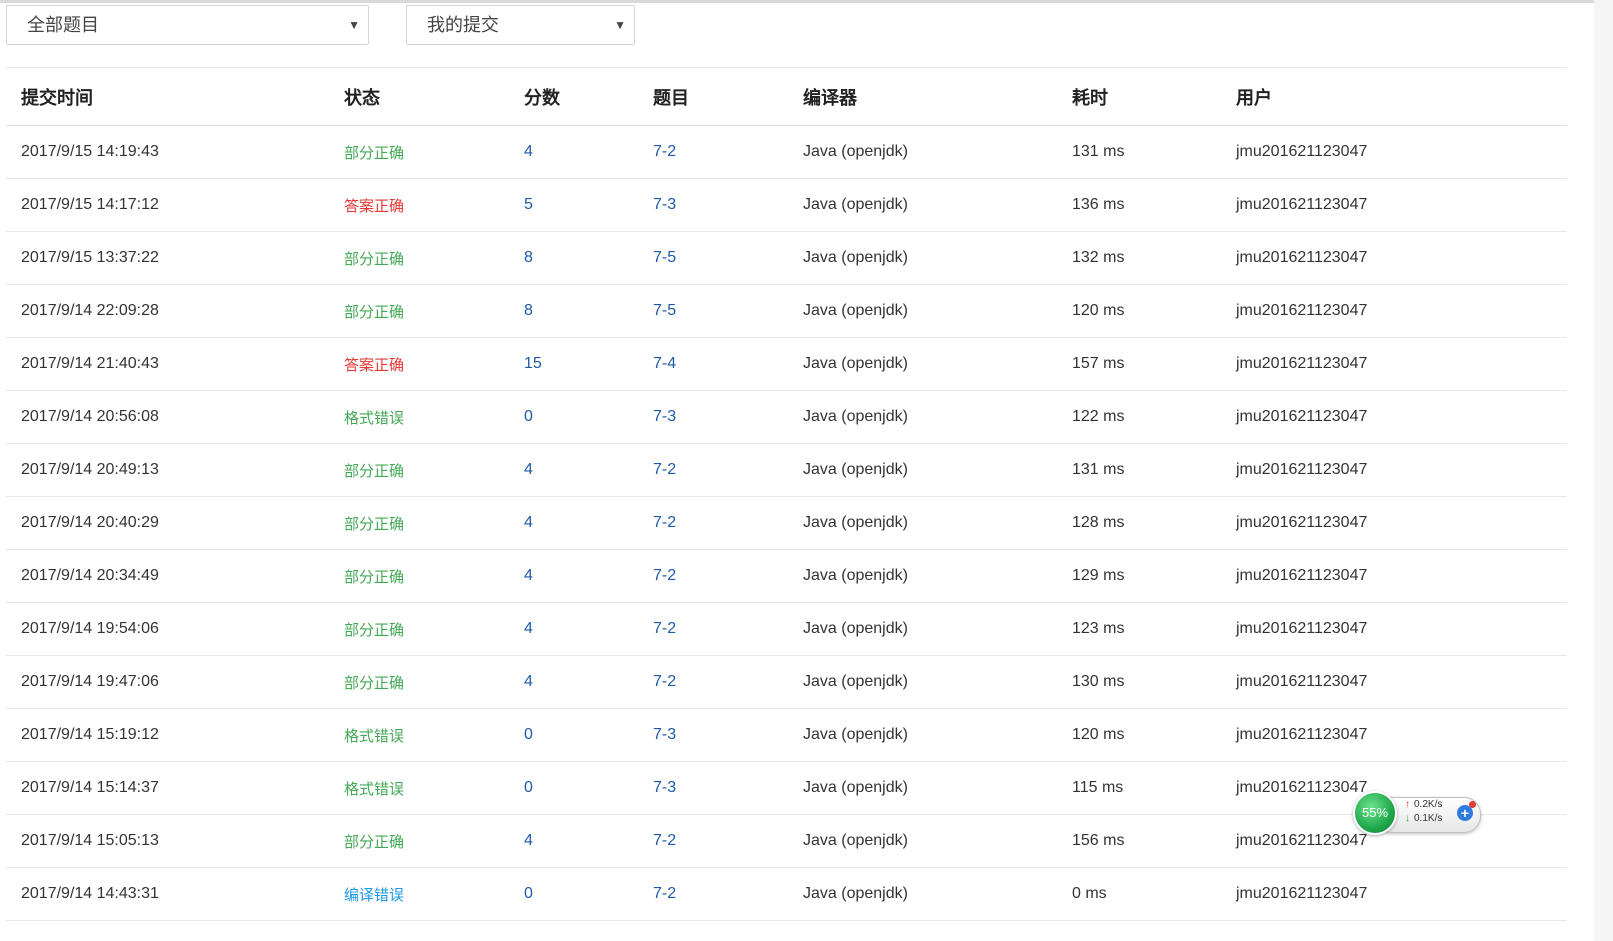 Image resolution: width=1613 pixels, height=941 pixels. I want to click on header-problem: 题目, so click(671, 97).